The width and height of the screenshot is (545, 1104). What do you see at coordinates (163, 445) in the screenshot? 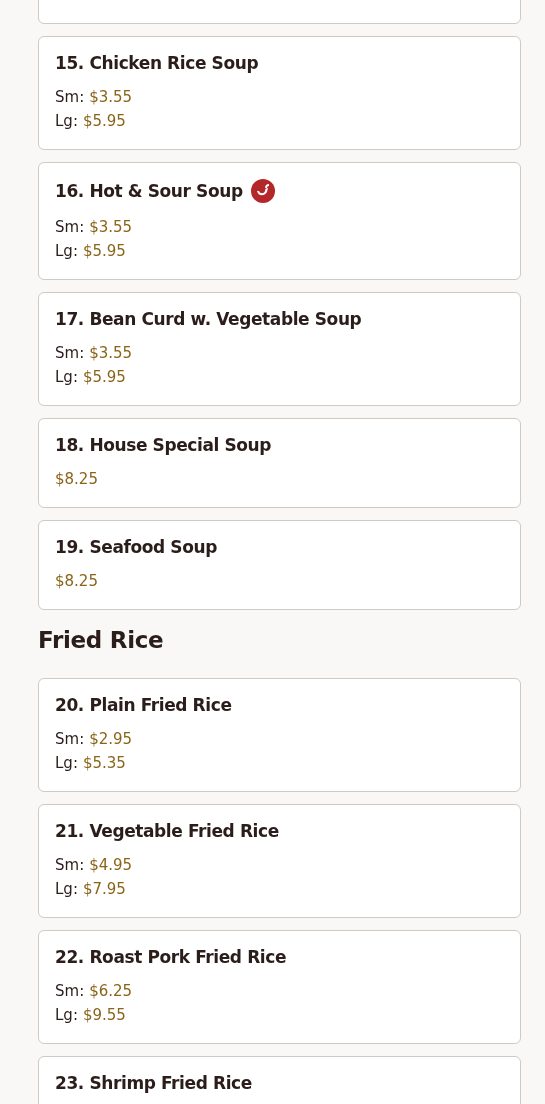
I see `item-name: 18. House Special Soup` at bounding box center [163, 445].